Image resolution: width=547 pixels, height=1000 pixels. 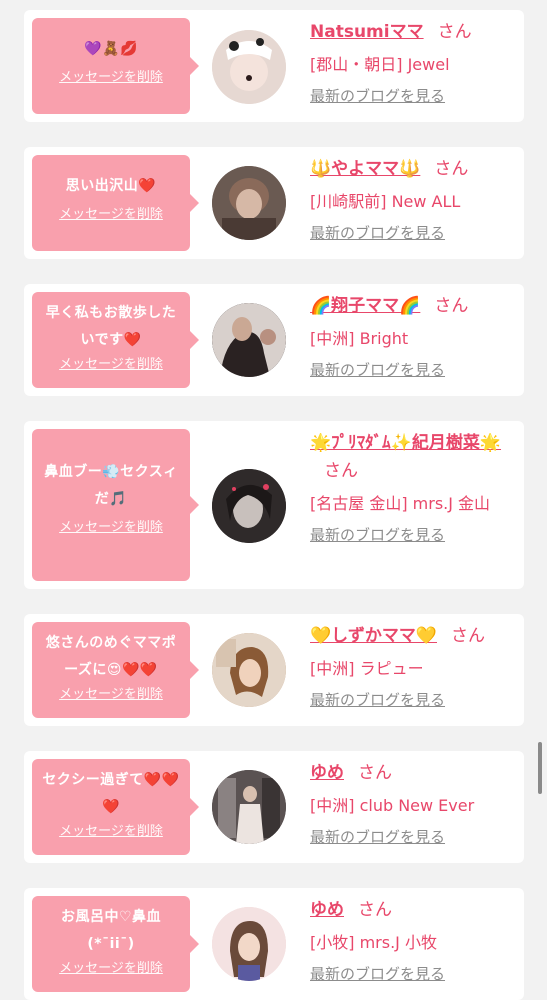 I want to click on sender-name-link: 💛しずかママ💛, so click(x=373, y=636).